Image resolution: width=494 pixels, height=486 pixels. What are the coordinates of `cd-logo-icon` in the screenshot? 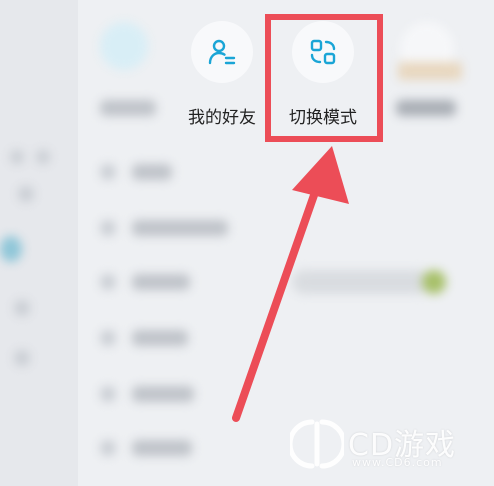 It's located at (317, 444).